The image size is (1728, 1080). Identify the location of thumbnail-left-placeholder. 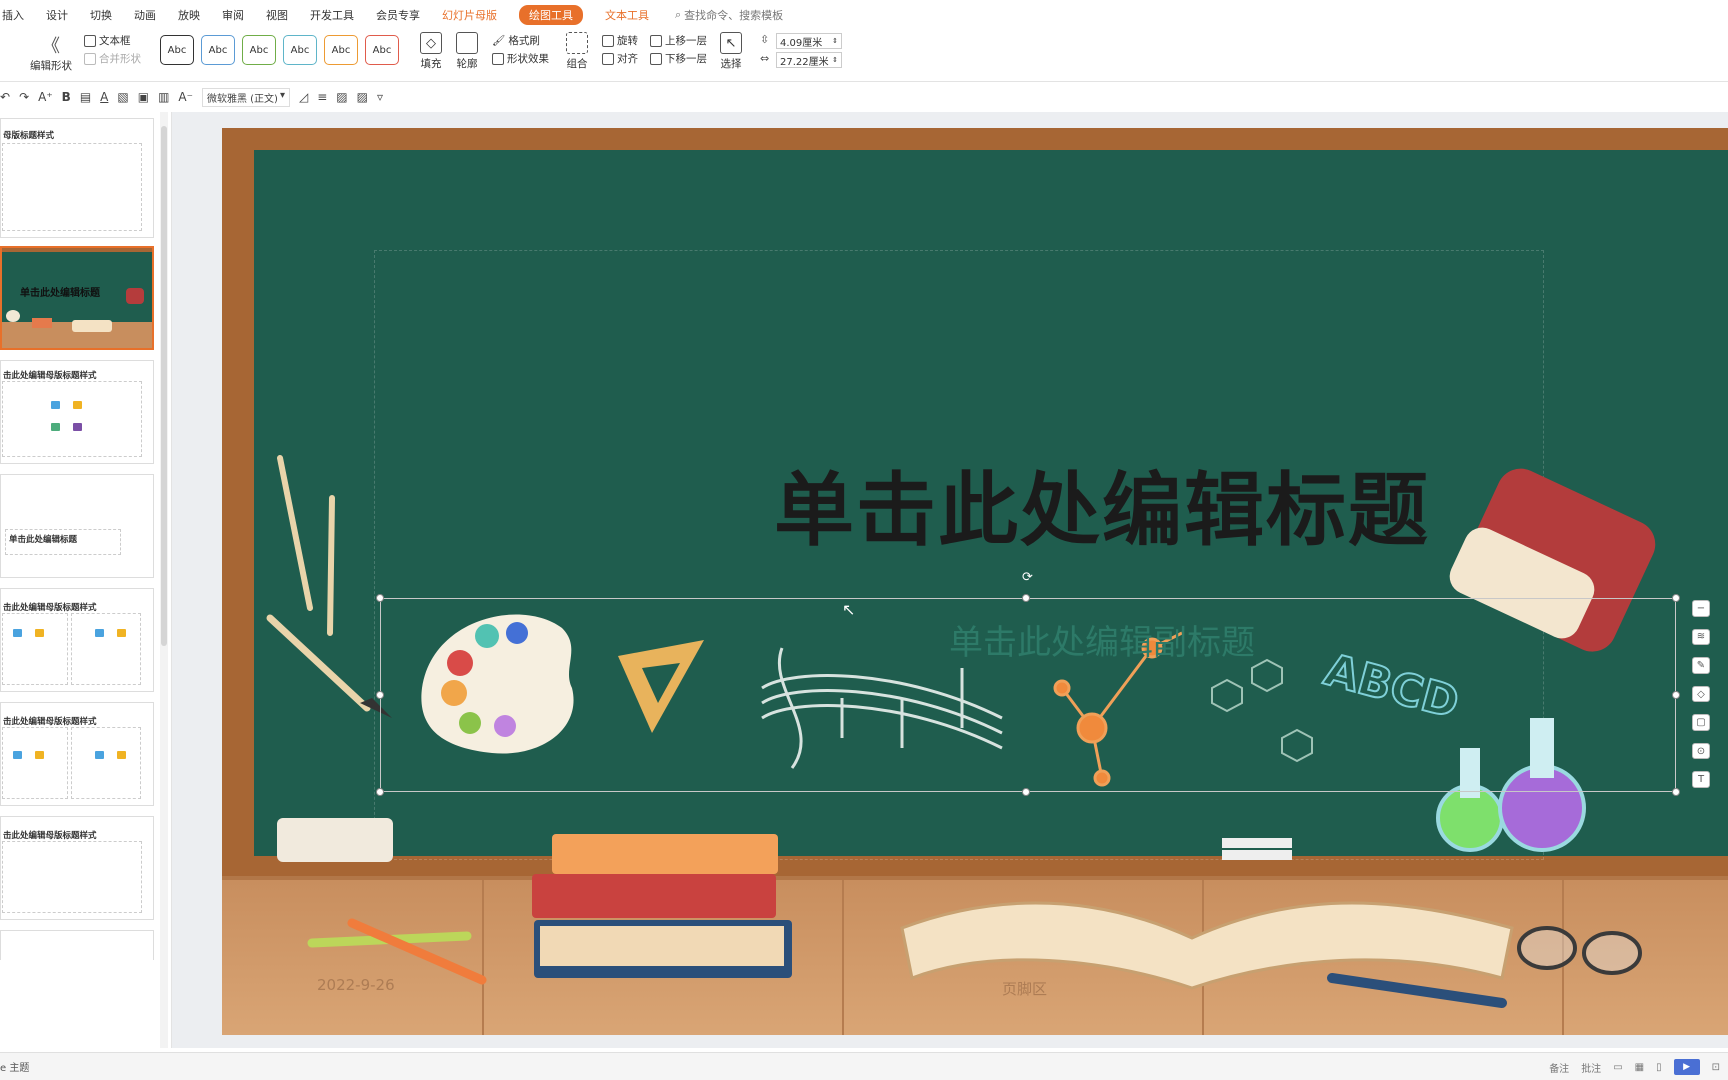
(35, 649).